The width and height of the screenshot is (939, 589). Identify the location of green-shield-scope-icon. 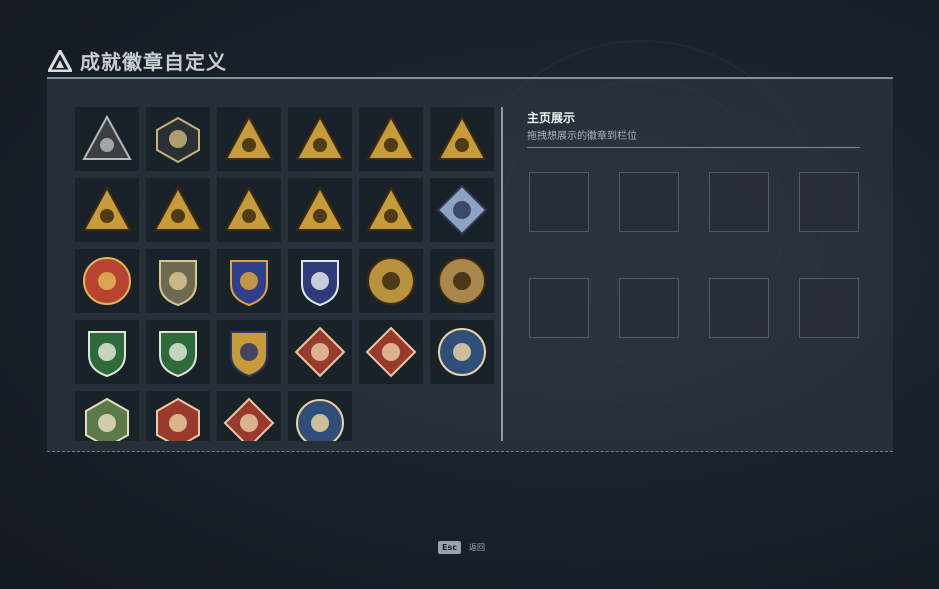
(107, 354).